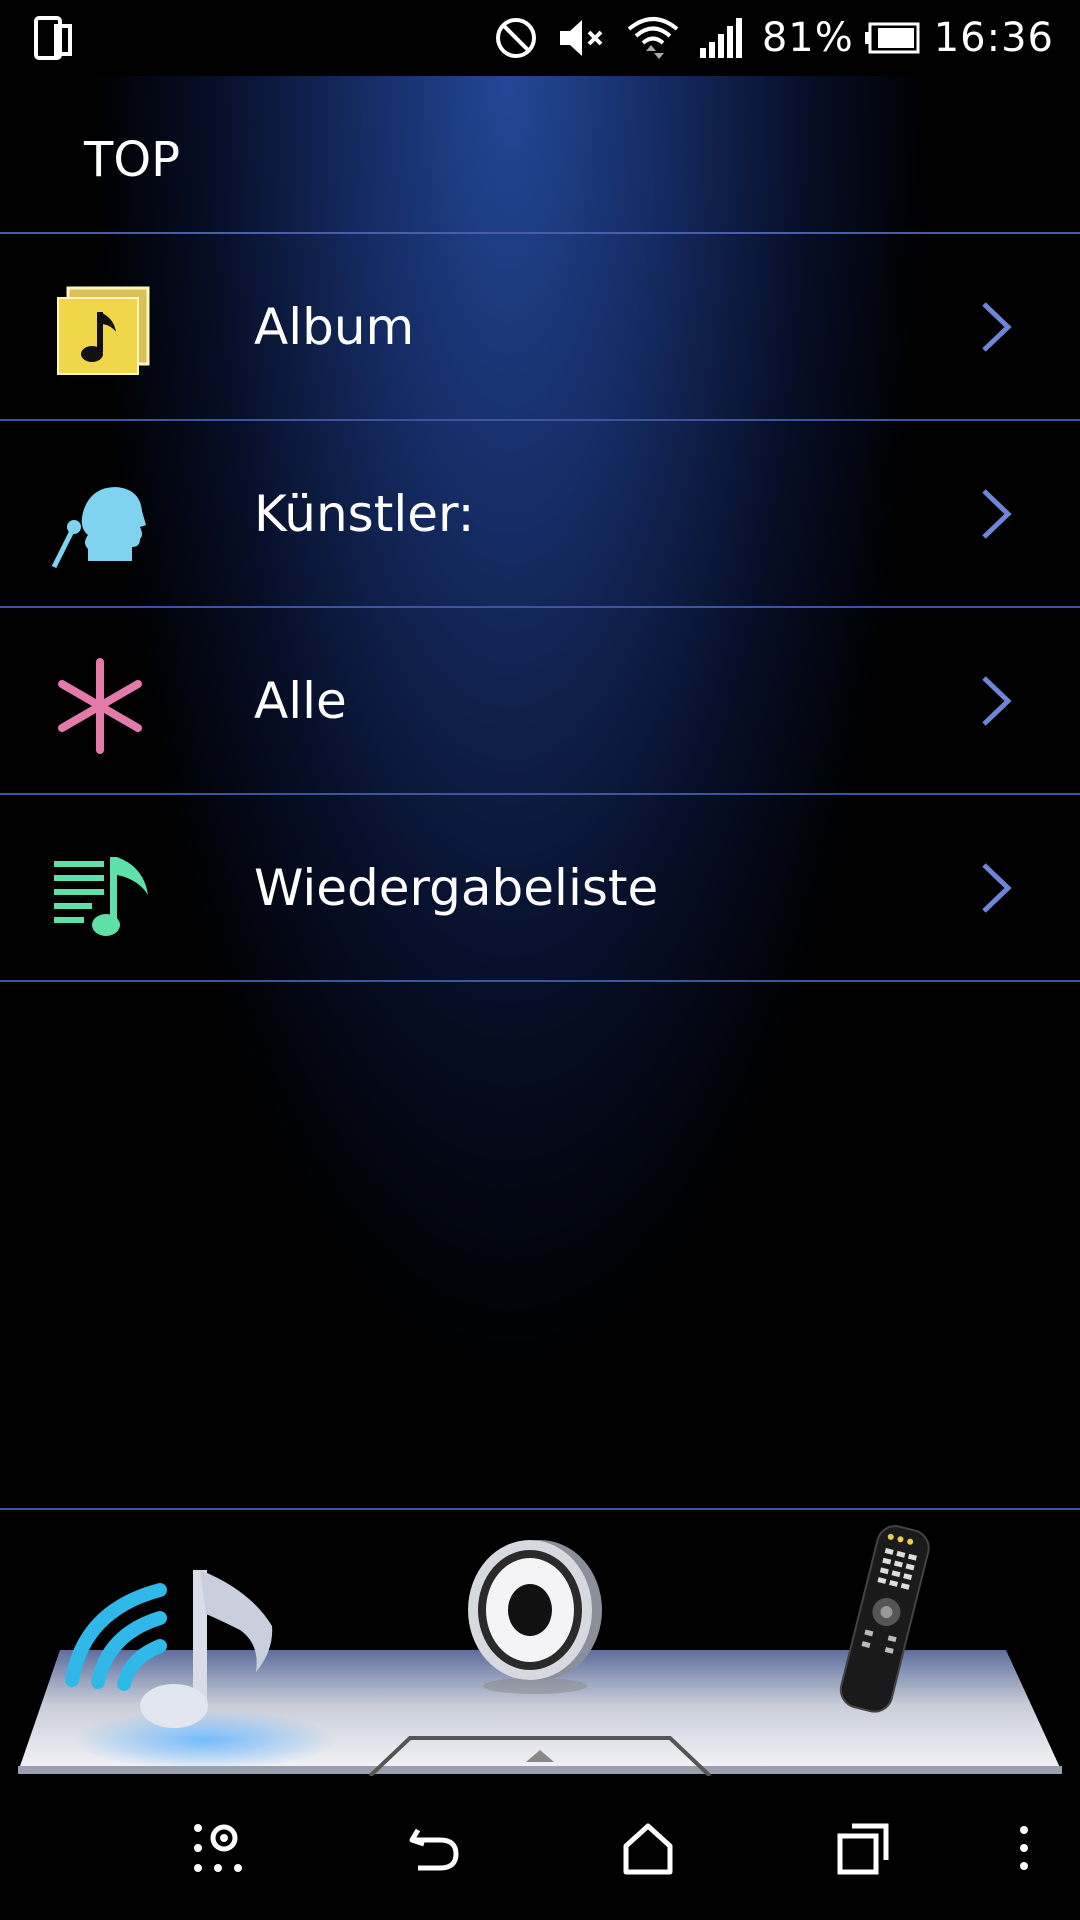  Describe the element at coordinates (103, 706) in the screenshot. I see `all-icon` at that location.